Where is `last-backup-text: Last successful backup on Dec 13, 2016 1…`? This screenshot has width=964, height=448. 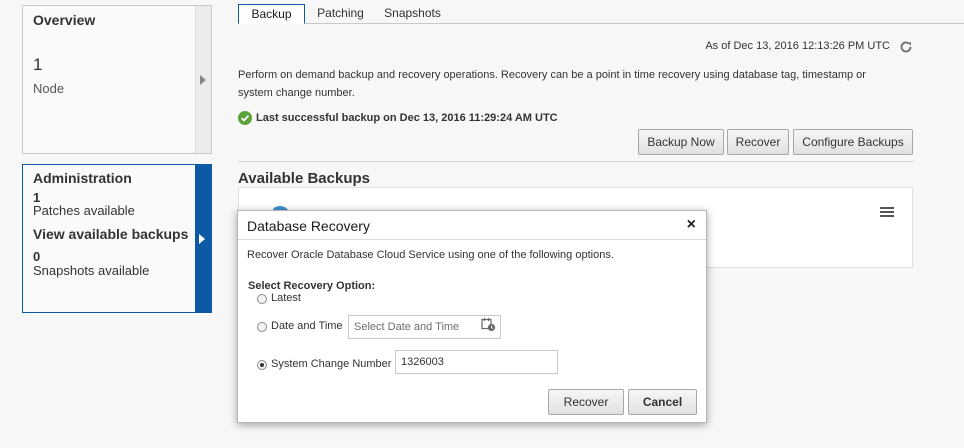
last-backup-text: Last successful backup on Dec 13, 2016 1… is located at coordinates (407, 117).